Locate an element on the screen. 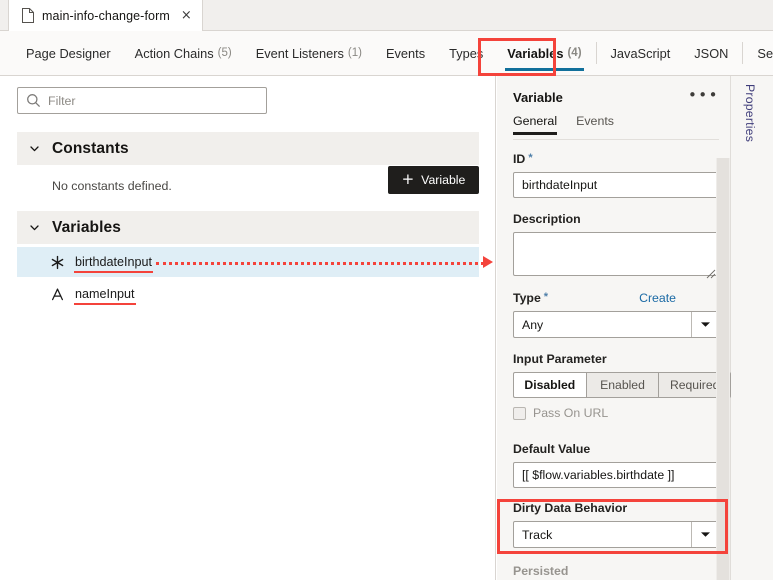 The image size is (773, 580). document-tab-label: main-info-change-form is located at coordinates (106, 15).